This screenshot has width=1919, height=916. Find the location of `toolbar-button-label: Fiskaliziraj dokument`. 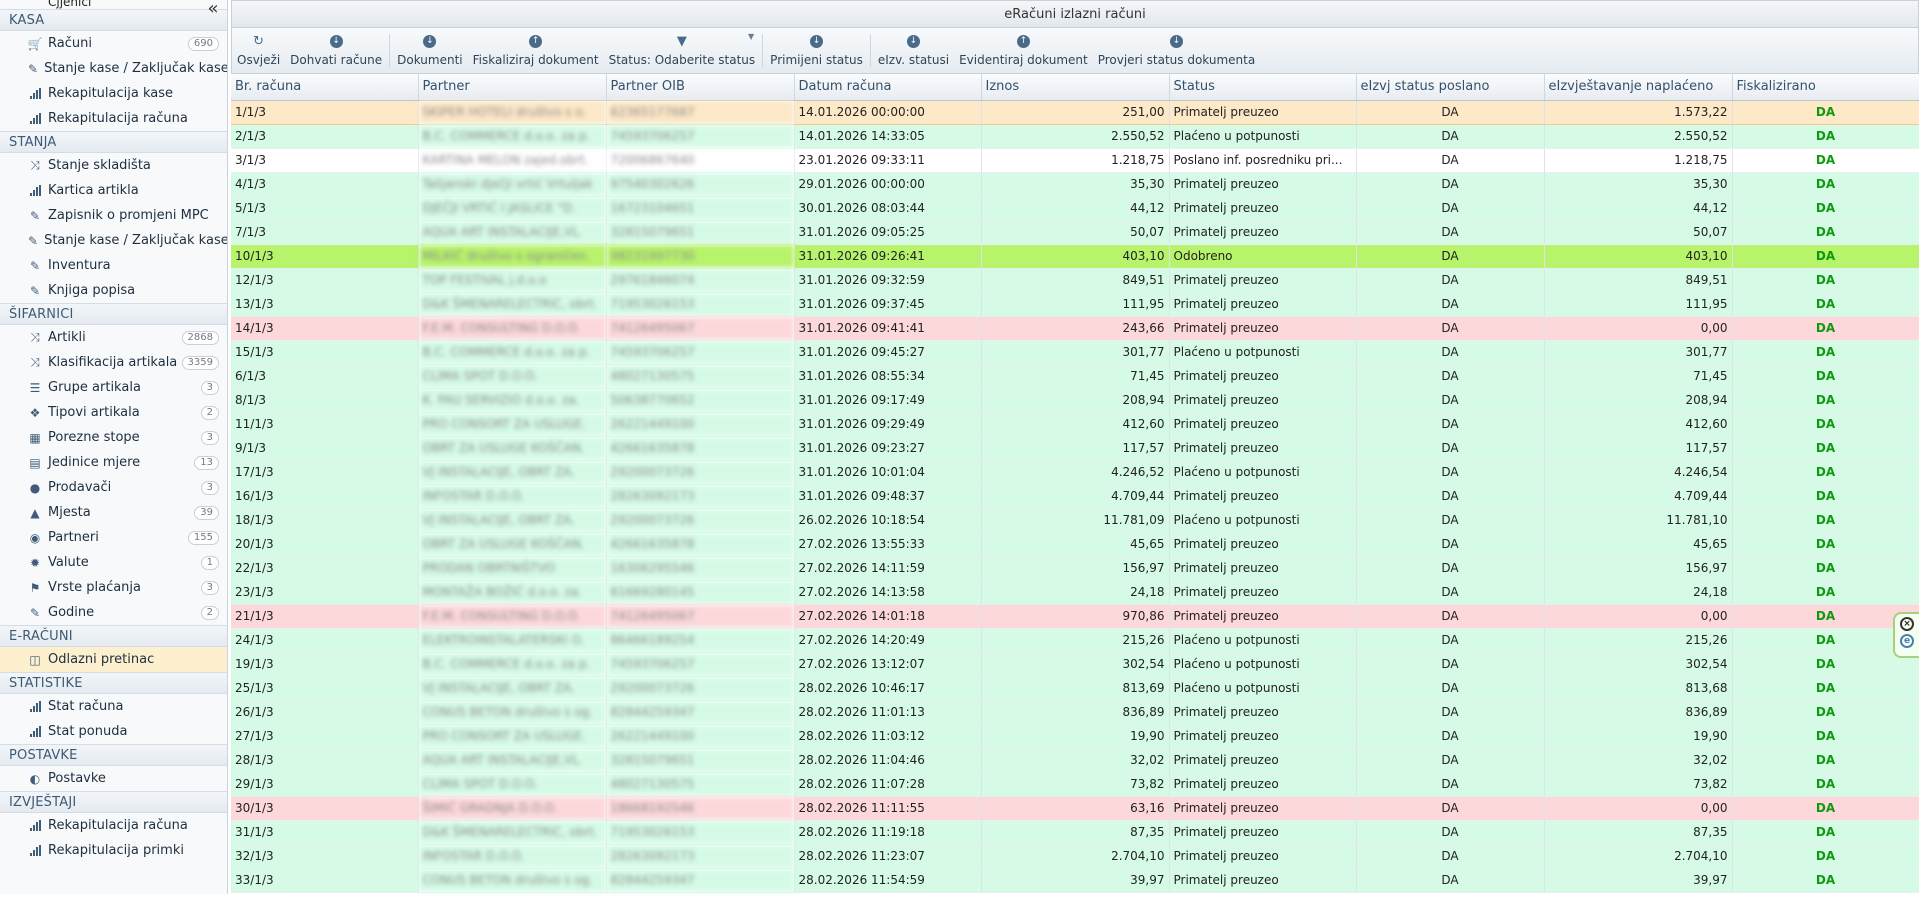

toolbar-button-label: Fiskaliziraj dokument is located at coordinates (535, 59).